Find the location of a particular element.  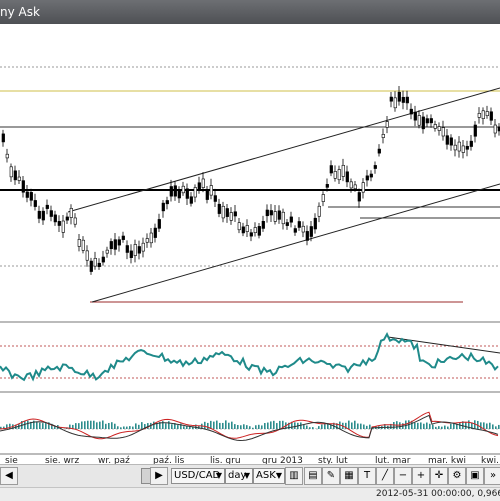

oscillator-panel is located at coordinates (250, 426).